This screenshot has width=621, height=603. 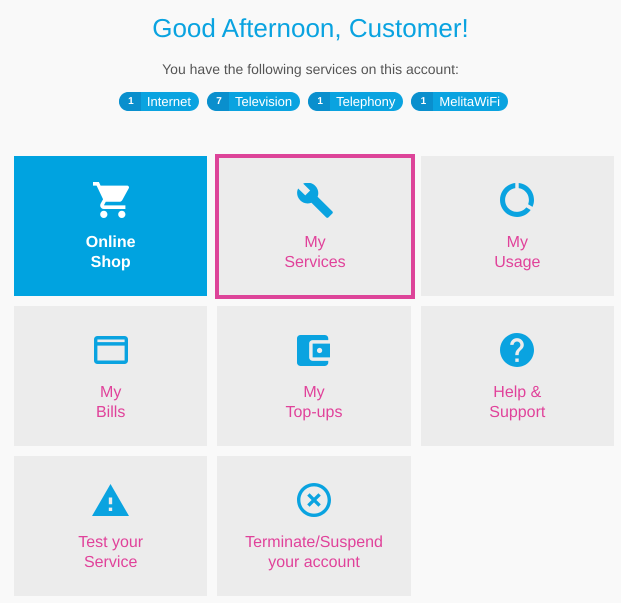 I want to click on greeting-title: Good Afternoon, Customer!, so click(x=310, y=28).